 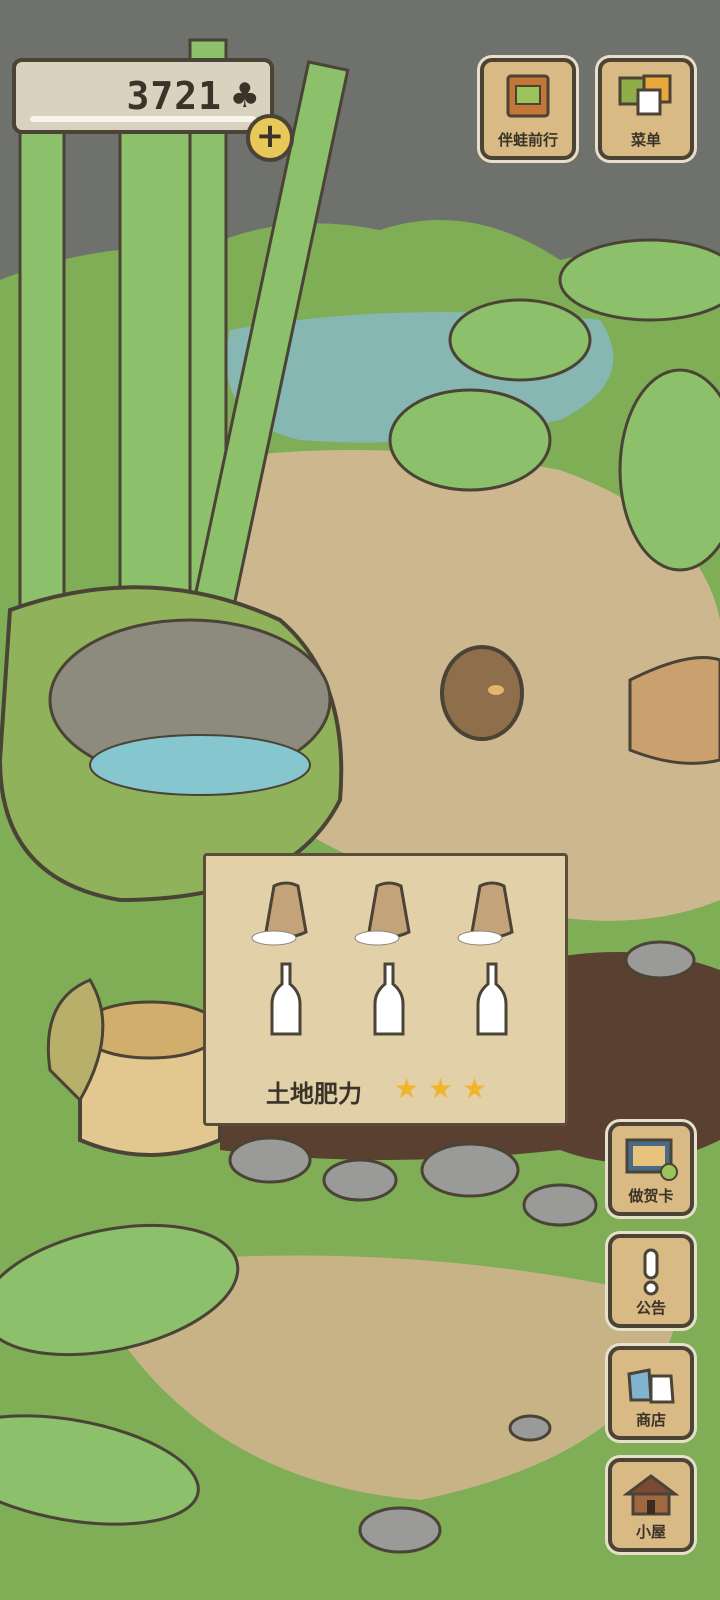 I want to click on shop-button: 商店, so click(x=651, y=1393).